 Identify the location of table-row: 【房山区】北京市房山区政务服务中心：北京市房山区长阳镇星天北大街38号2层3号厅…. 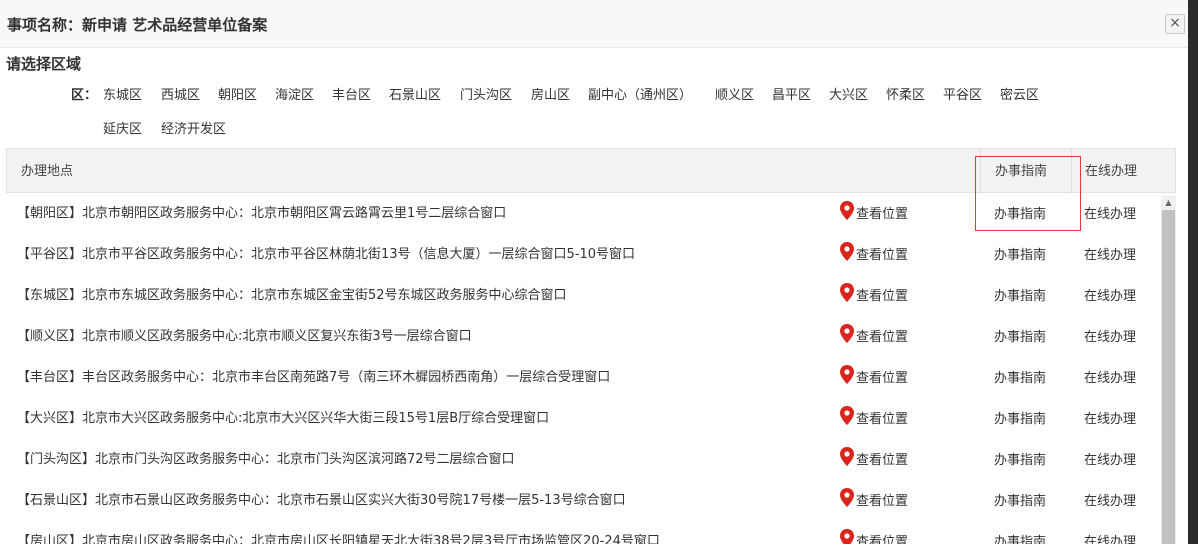
(584, 531).